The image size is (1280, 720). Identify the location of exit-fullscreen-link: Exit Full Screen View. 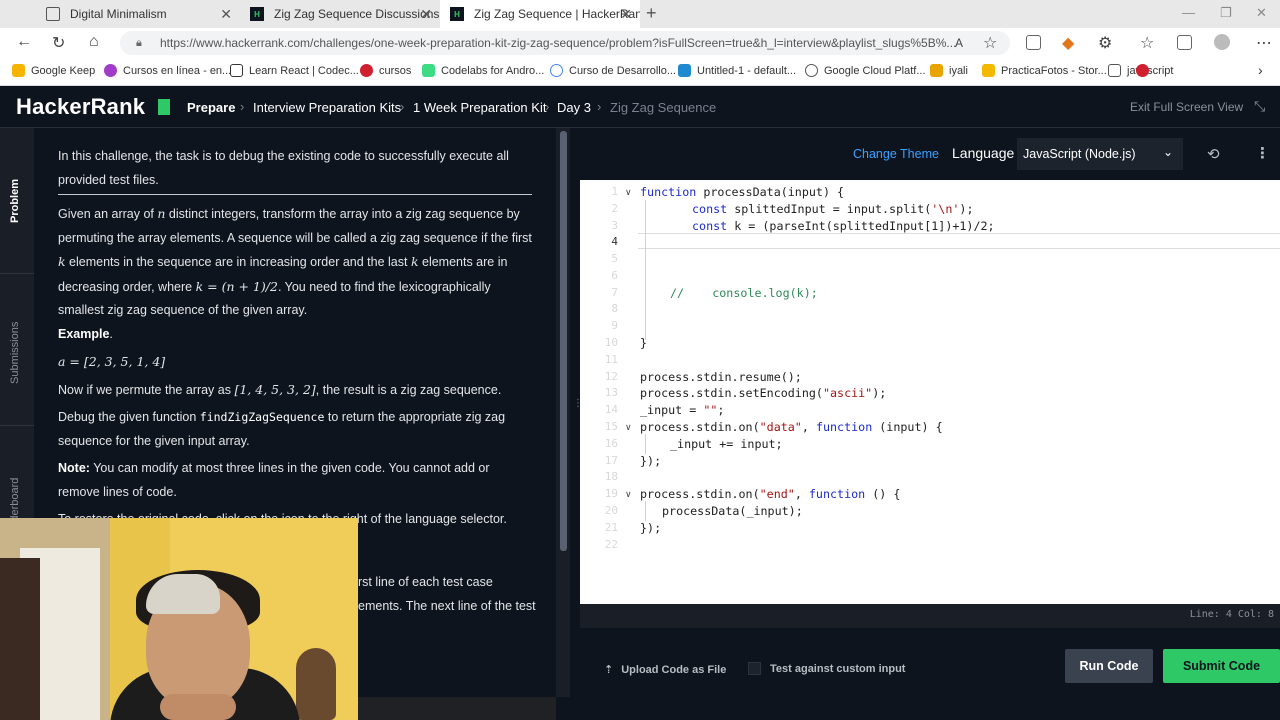
(1186, 107).